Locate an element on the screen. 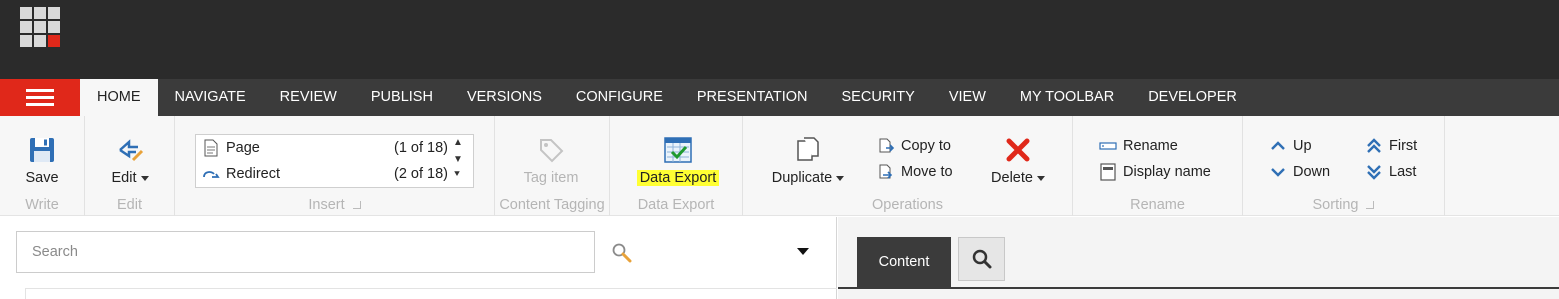 This screenshot has height=299, width=1559. editor-pane: Content is located at coordinates (1198, 258).